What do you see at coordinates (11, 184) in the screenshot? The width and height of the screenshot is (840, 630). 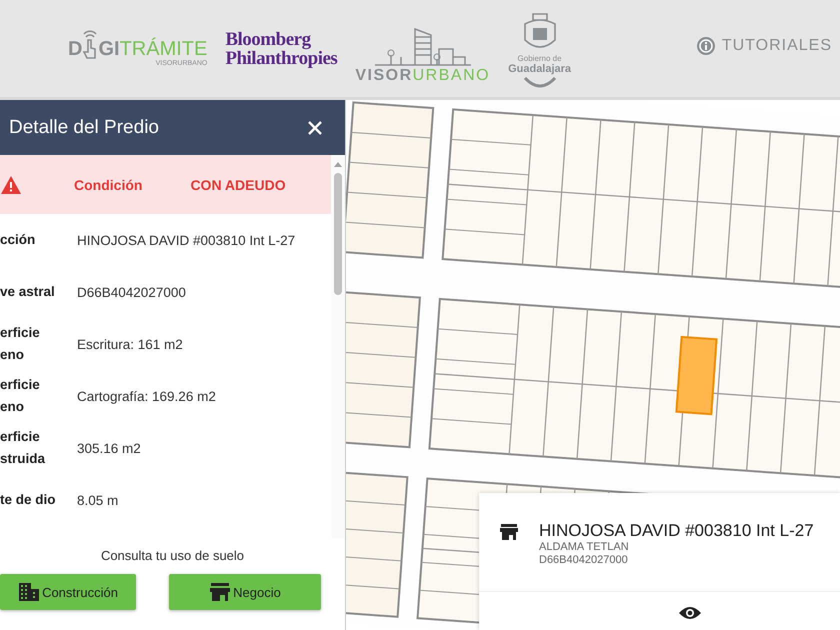 I see `warning-icon` at bounding box center [11, 184].